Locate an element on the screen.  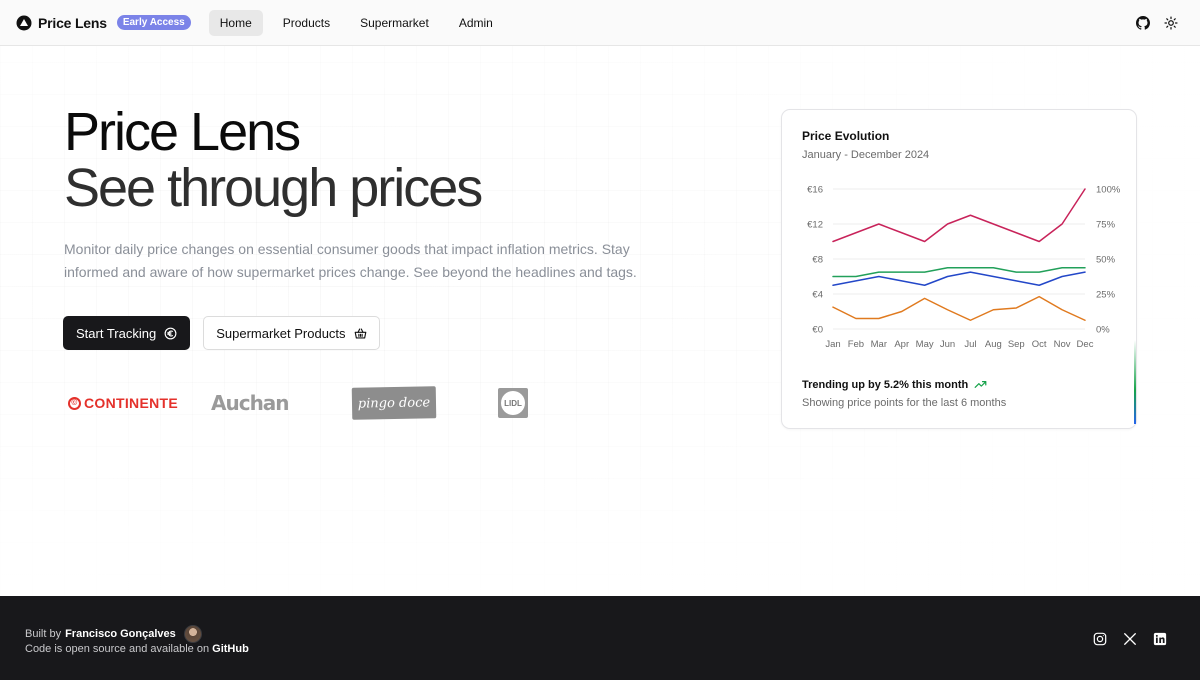
y-tick-label-right: 25% is located at coordinates (1106, 295).